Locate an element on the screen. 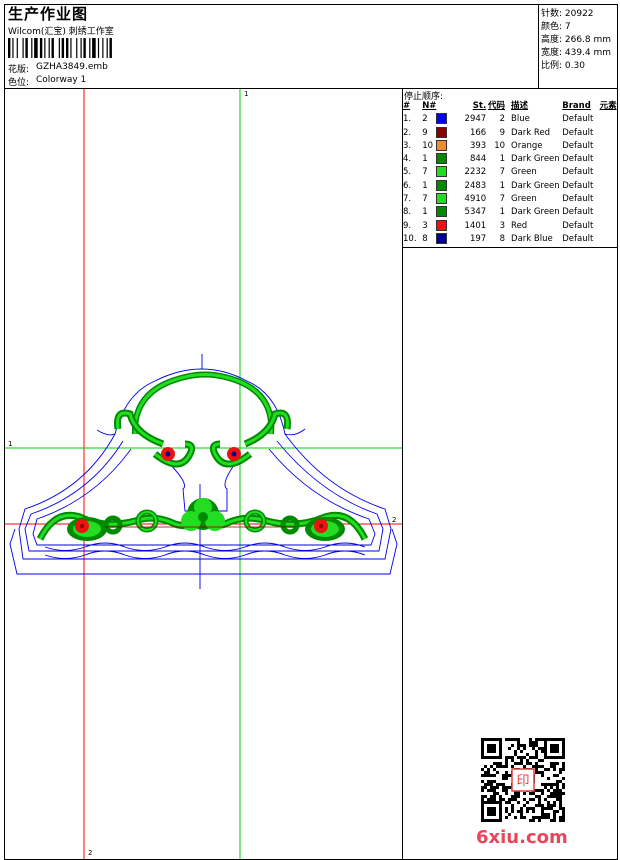 The image size is (620, 860). row-needle: 3 is located at coordinates (438, 226).